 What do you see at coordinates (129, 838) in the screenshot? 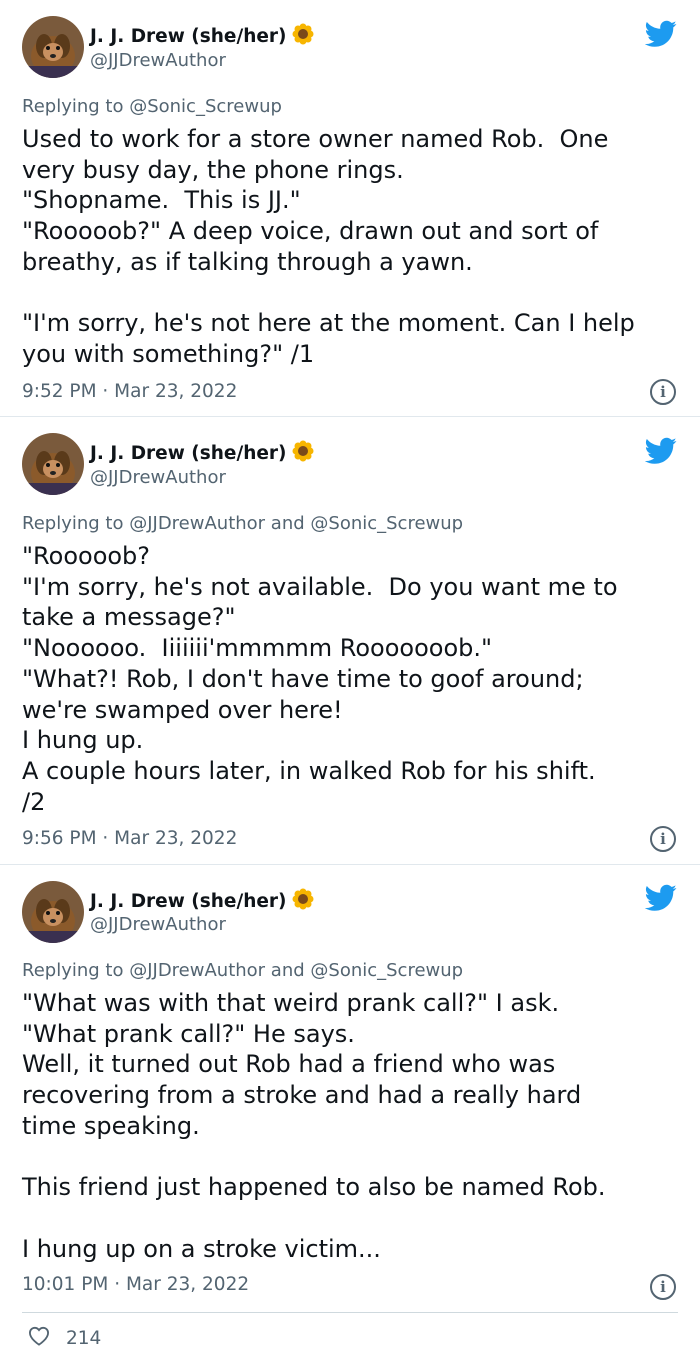
I see `tweet-timestamp: 9:56 PM · Mar 23, 2022` at bounding box center [129, 838].